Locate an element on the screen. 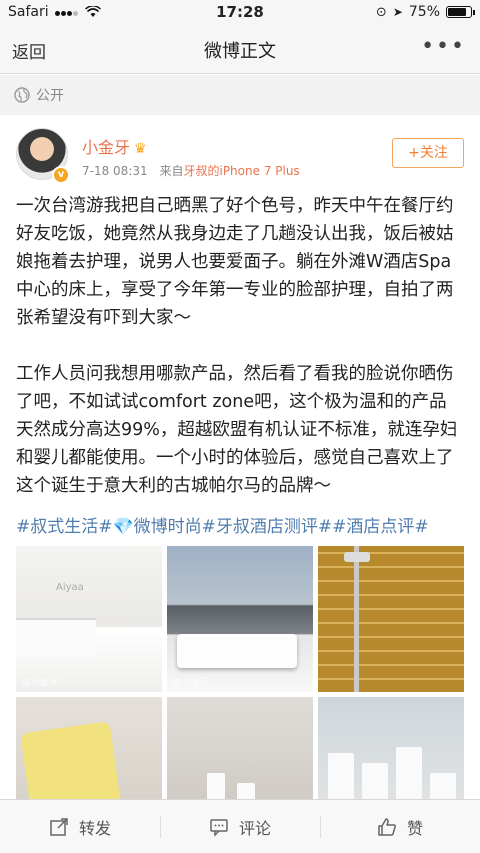  comment-icon is located at coordinates (219, 827).